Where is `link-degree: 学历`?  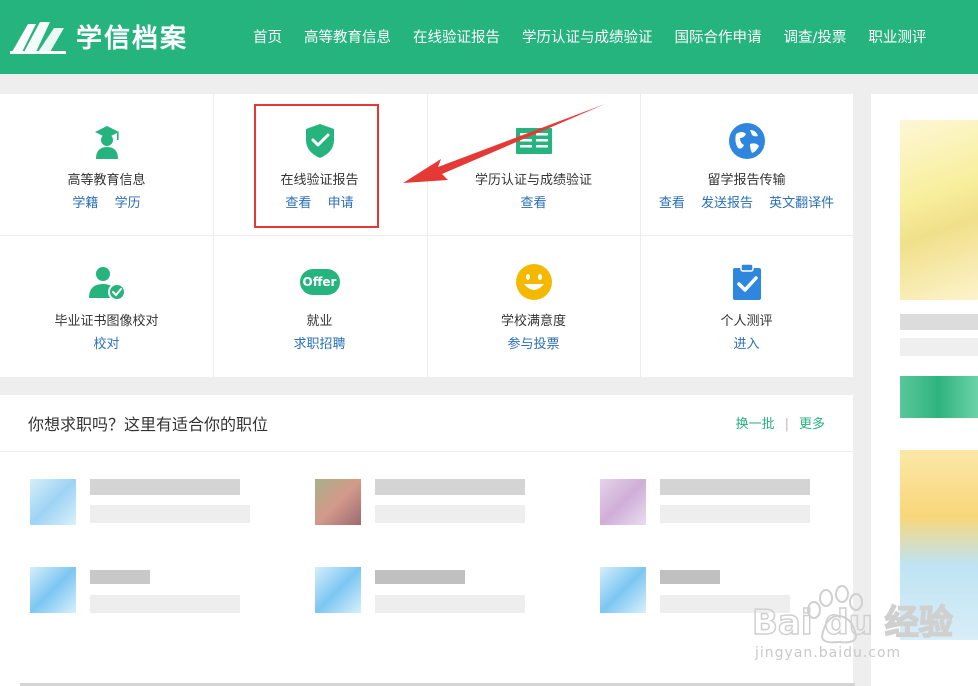
link-degree: 学历 is located at coordinates (128, 203).